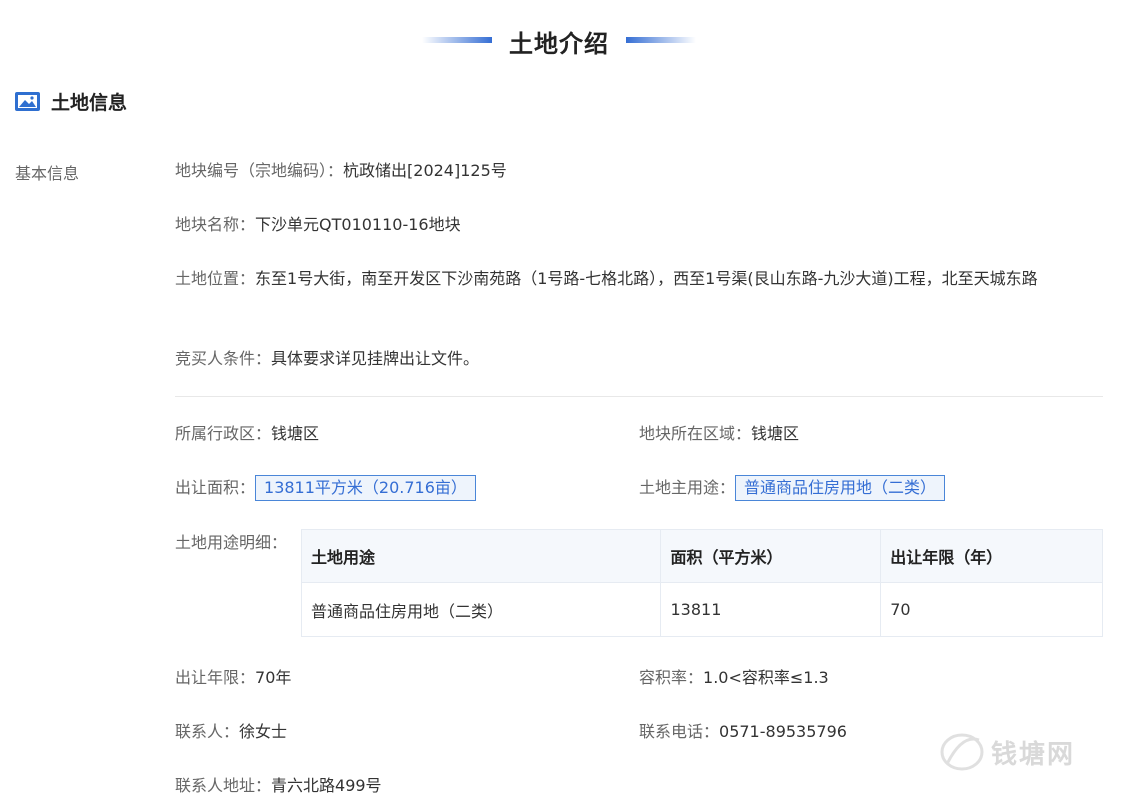 This screenshot has width=1135, height=805. Describe the element at coordinates (259, 170) in the screenshot. I see `parcel-no-label: 地块编号（宗地编码）：` at that location.